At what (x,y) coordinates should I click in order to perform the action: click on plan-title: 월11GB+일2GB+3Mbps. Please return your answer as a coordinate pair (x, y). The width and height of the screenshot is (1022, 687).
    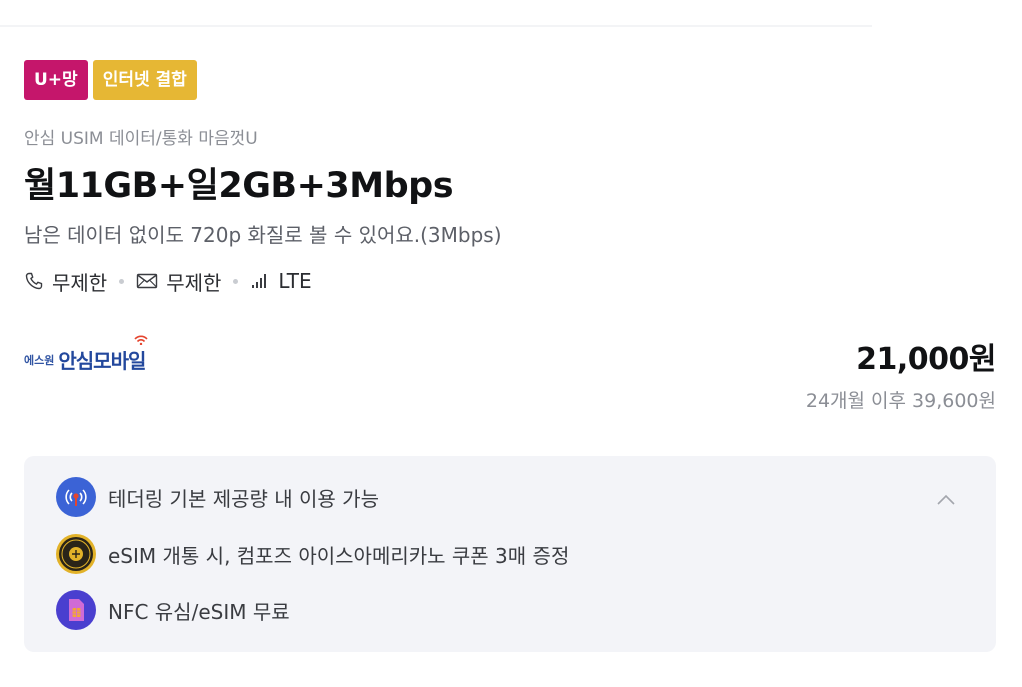
    Looking at the image, I should click on (239, 186).